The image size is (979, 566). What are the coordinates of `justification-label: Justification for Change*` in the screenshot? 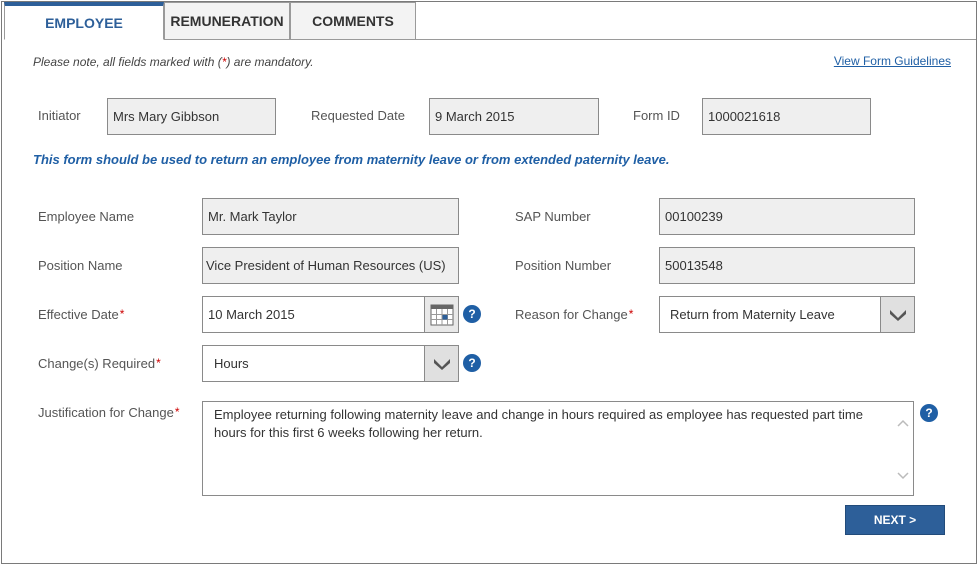 It's located at (109, 412).